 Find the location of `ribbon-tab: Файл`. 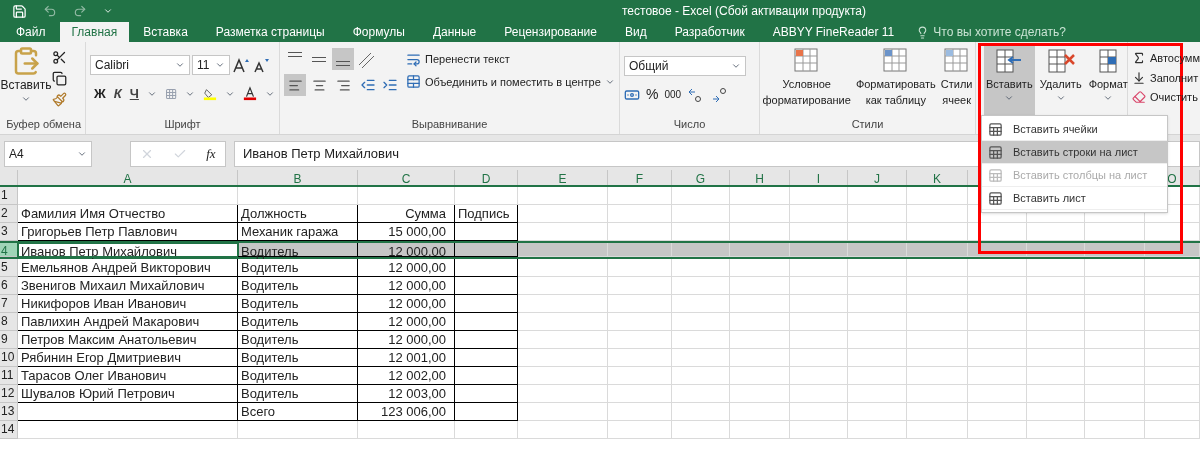

ribbon-tab: Файл is located at coordinates (31, 32).